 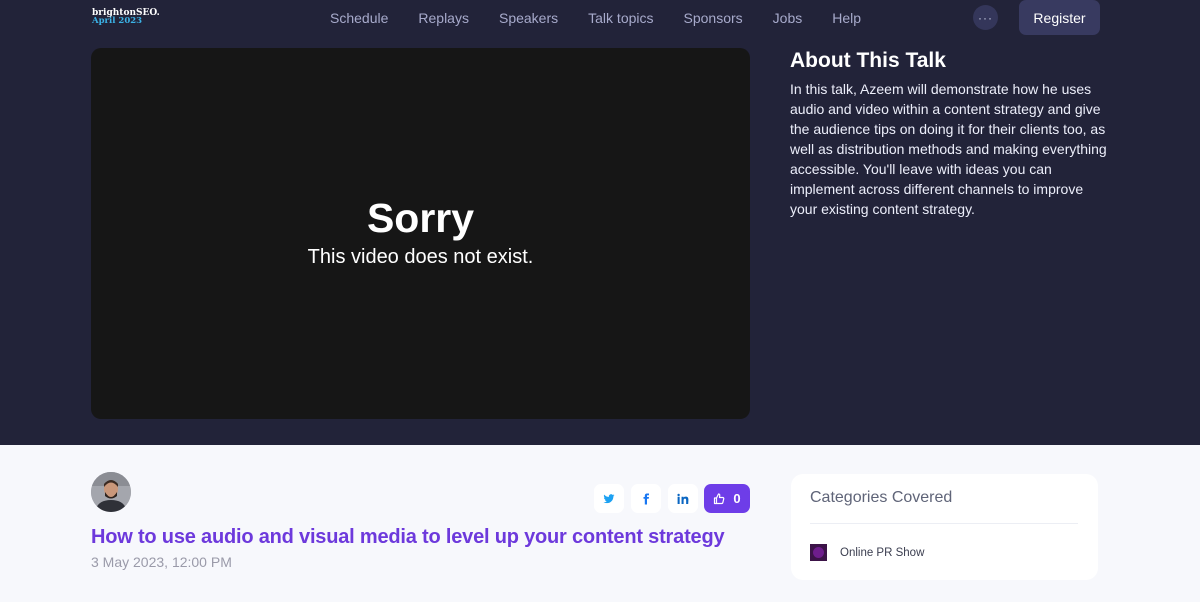 I want to click on nav-link-jobs: Jobs, so click(x=788, y=18).